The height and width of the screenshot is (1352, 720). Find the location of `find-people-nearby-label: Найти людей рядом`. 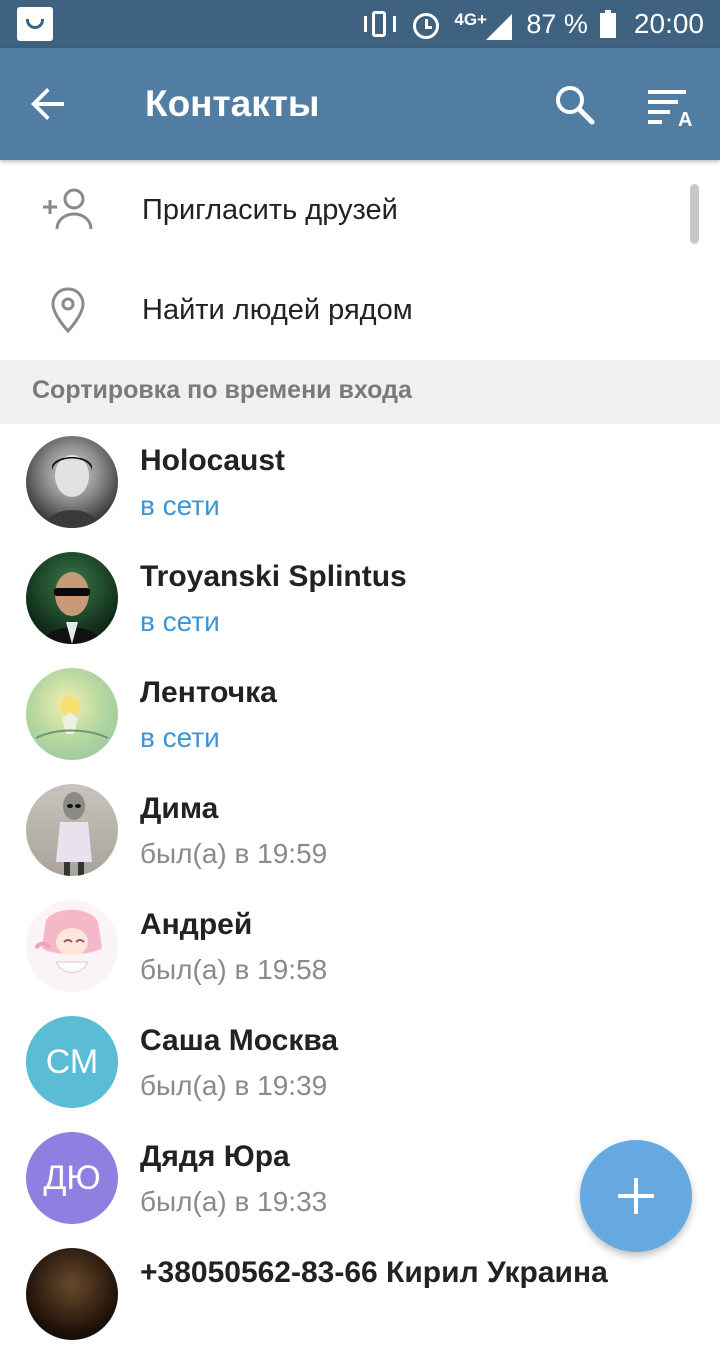

find-people-nearby-label: Найти людей рядом is located at coordinates (277, 310).